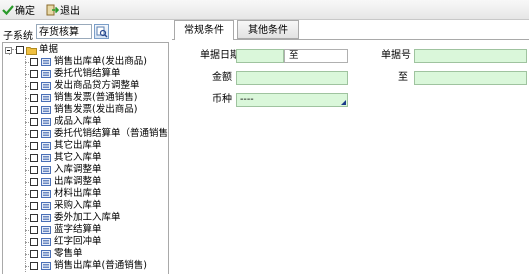  I want to click on exit-label: 退出, so click(70, 11).